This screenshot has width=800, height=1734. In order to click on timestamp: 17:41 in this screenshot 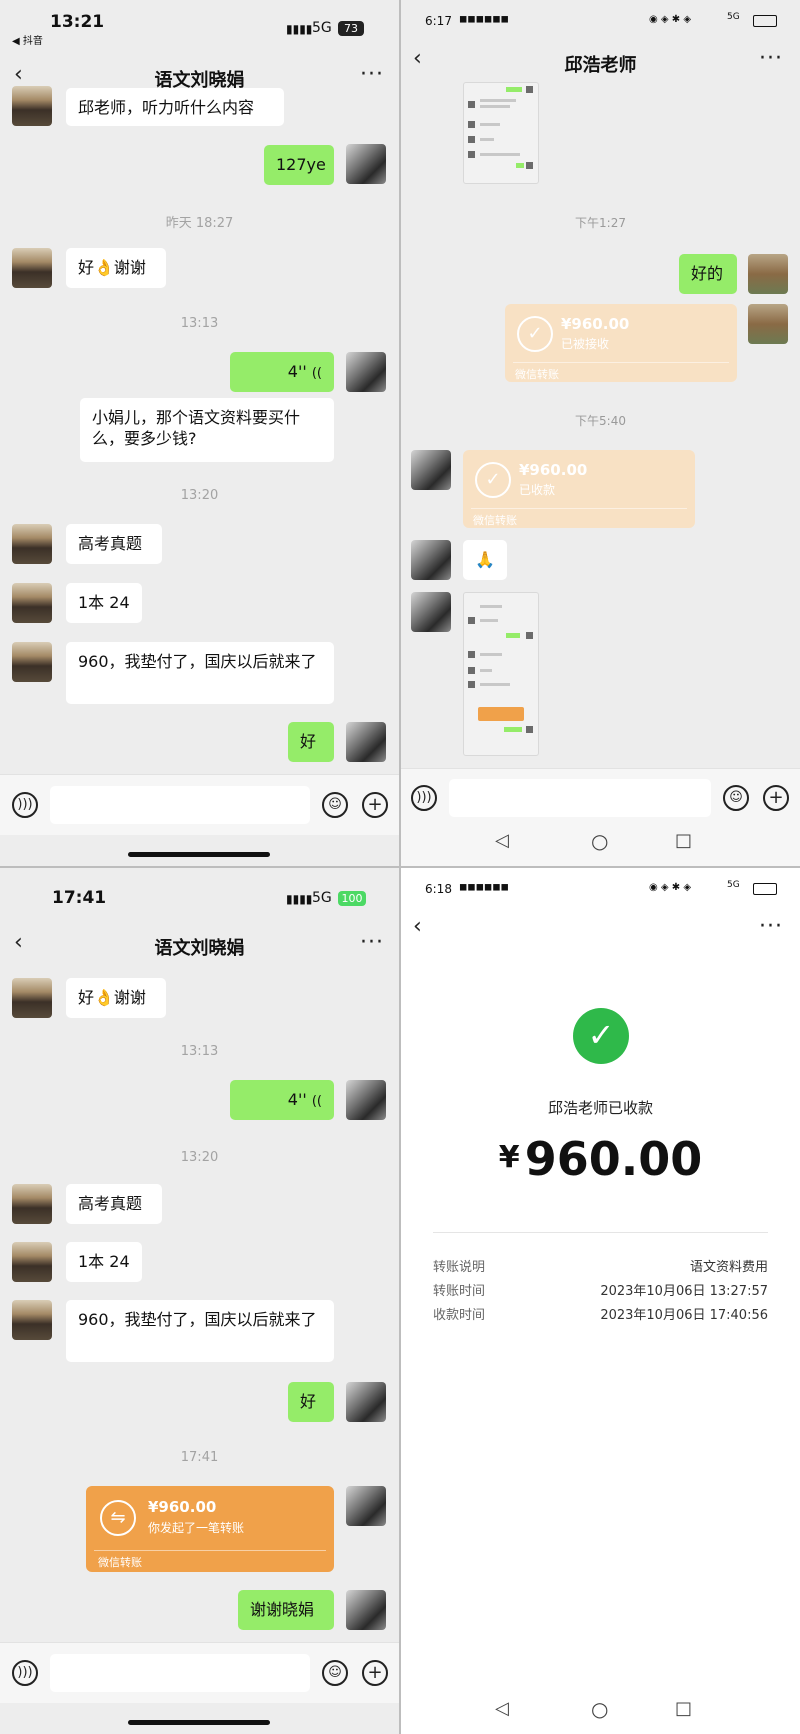, I will do `click(199, 1457)`.